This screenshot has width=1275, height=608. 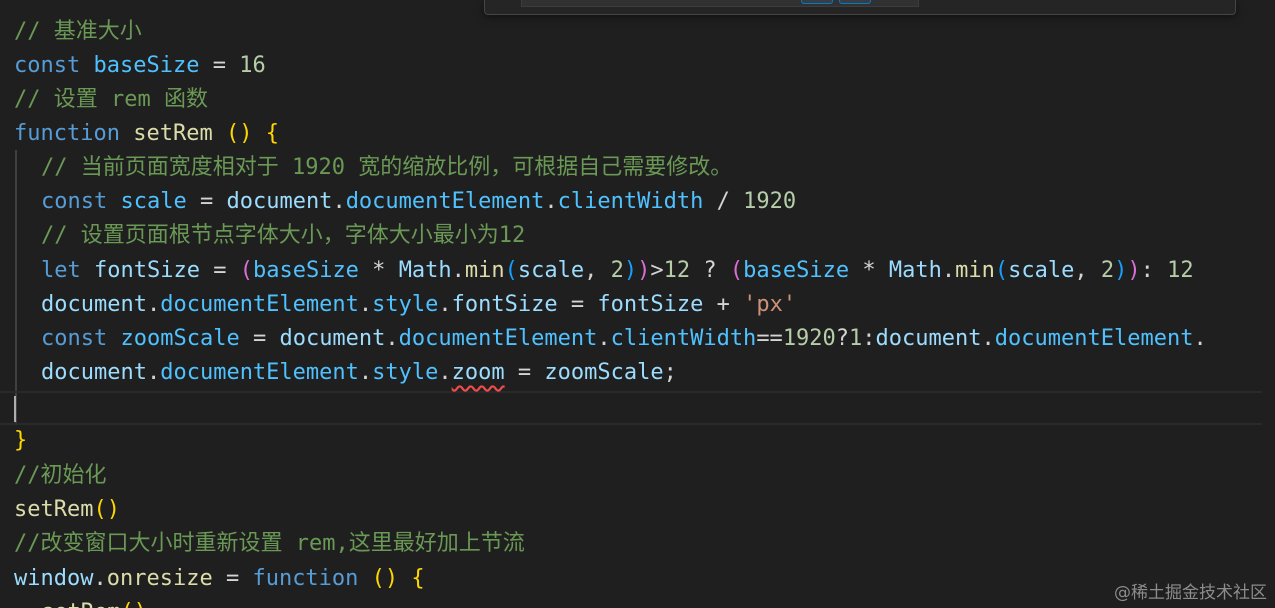 What do you see at coordinates (855, 2) in the screenshot?
I see `match-word-toggle` at bounding box center [855, 2].